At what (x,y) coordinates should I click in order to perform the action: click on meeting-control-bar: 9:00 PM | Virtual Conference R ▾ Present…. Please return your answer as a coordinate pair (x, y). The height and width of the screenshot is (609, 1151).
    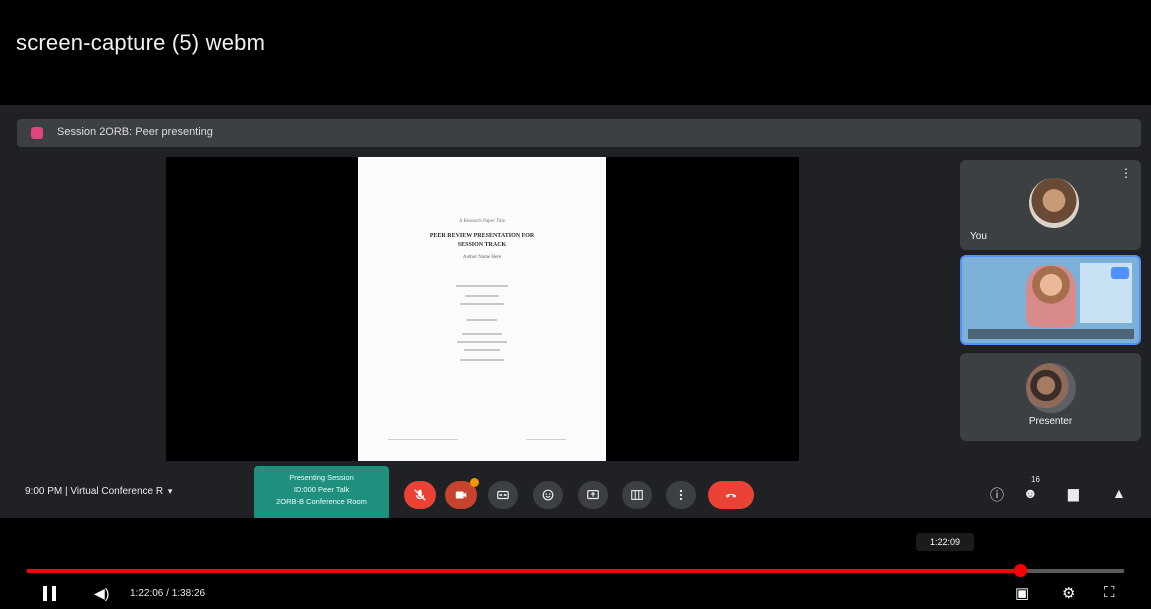
    Looking at the image, I should click on (575, 493).